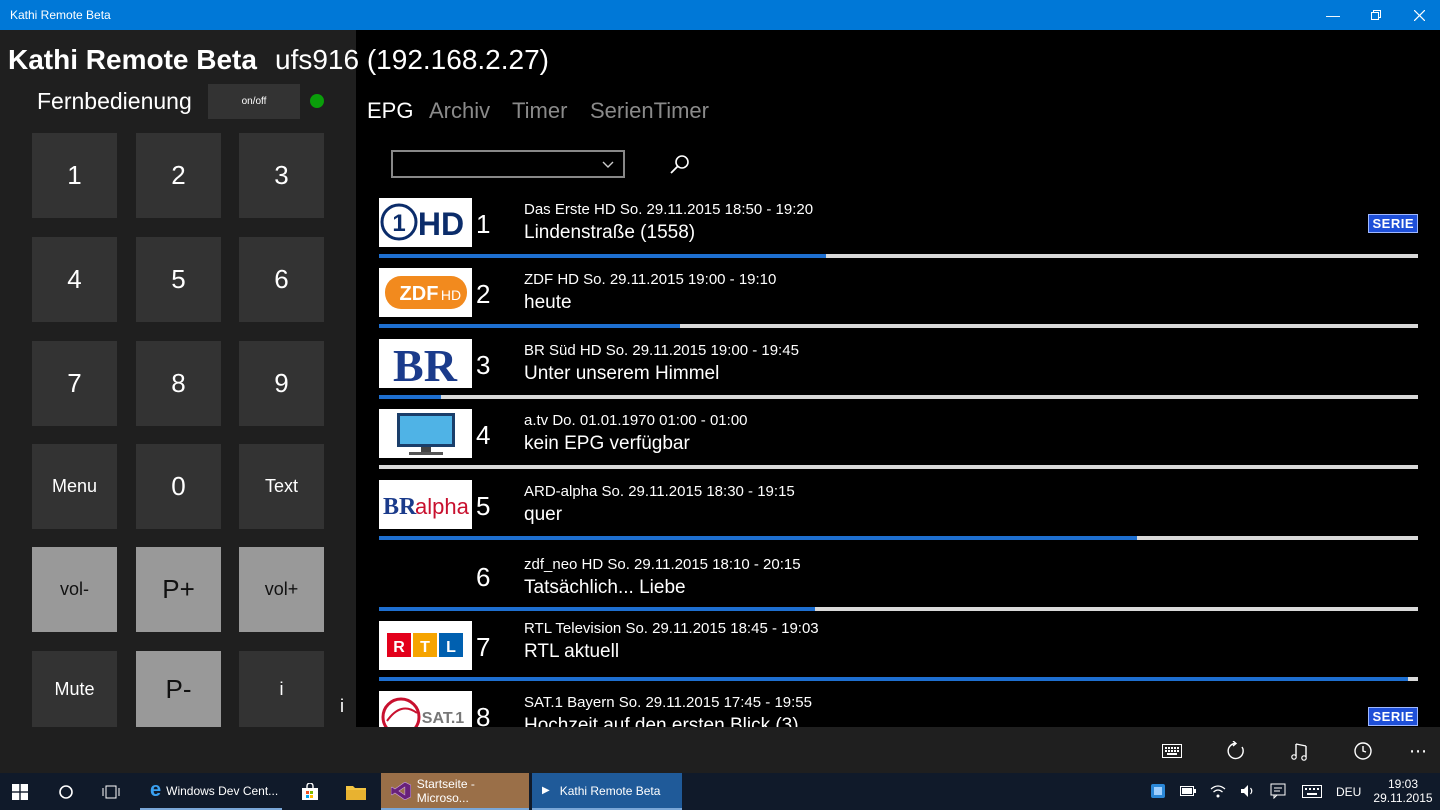 The height and width of the screenshot is (810, 1440). Describe the element at coordinates (607, 443) in the screenshot. I see `program-title: kein EPG verfügbar` at that location.